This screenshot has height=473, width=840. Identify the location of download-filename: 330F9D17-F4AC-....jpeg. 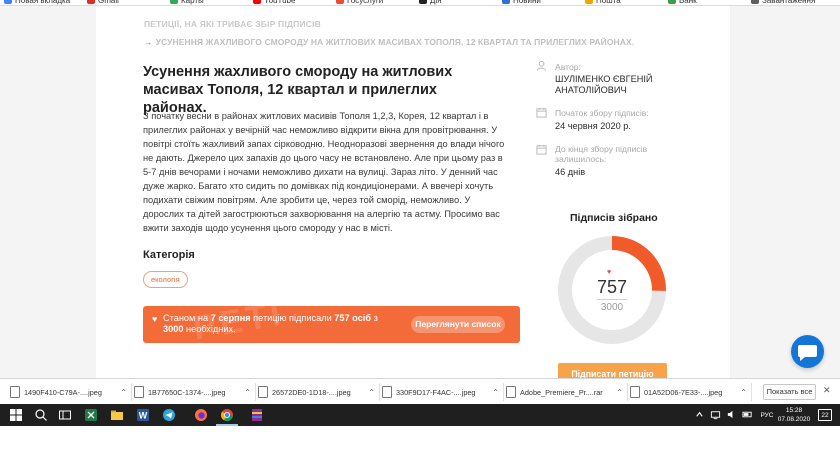
(436, 392).